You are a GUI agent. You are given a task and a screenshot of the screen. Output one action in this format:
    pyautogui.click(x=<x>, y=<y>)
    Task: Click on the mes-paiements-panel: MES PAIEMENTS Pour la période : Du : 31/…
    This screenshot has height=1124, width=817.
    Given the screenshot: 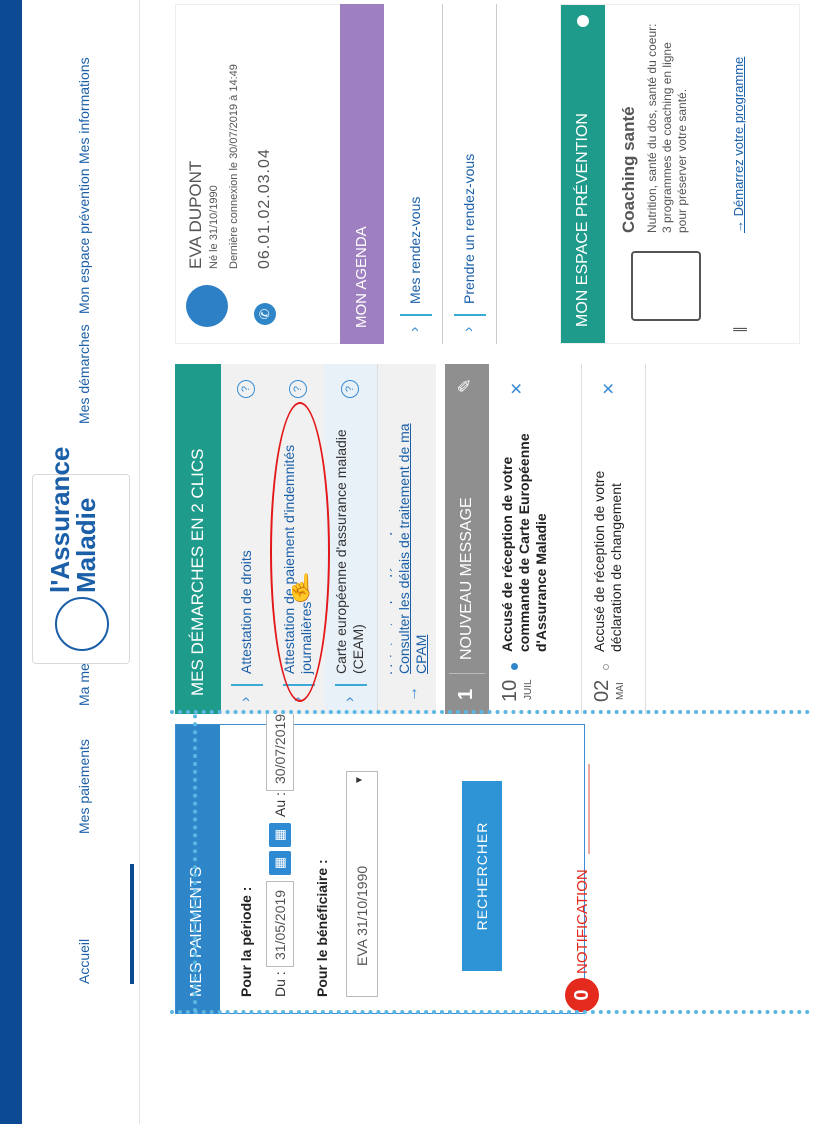 What is the action you would take?
    pyautogui.click(x=380, y=857)
    